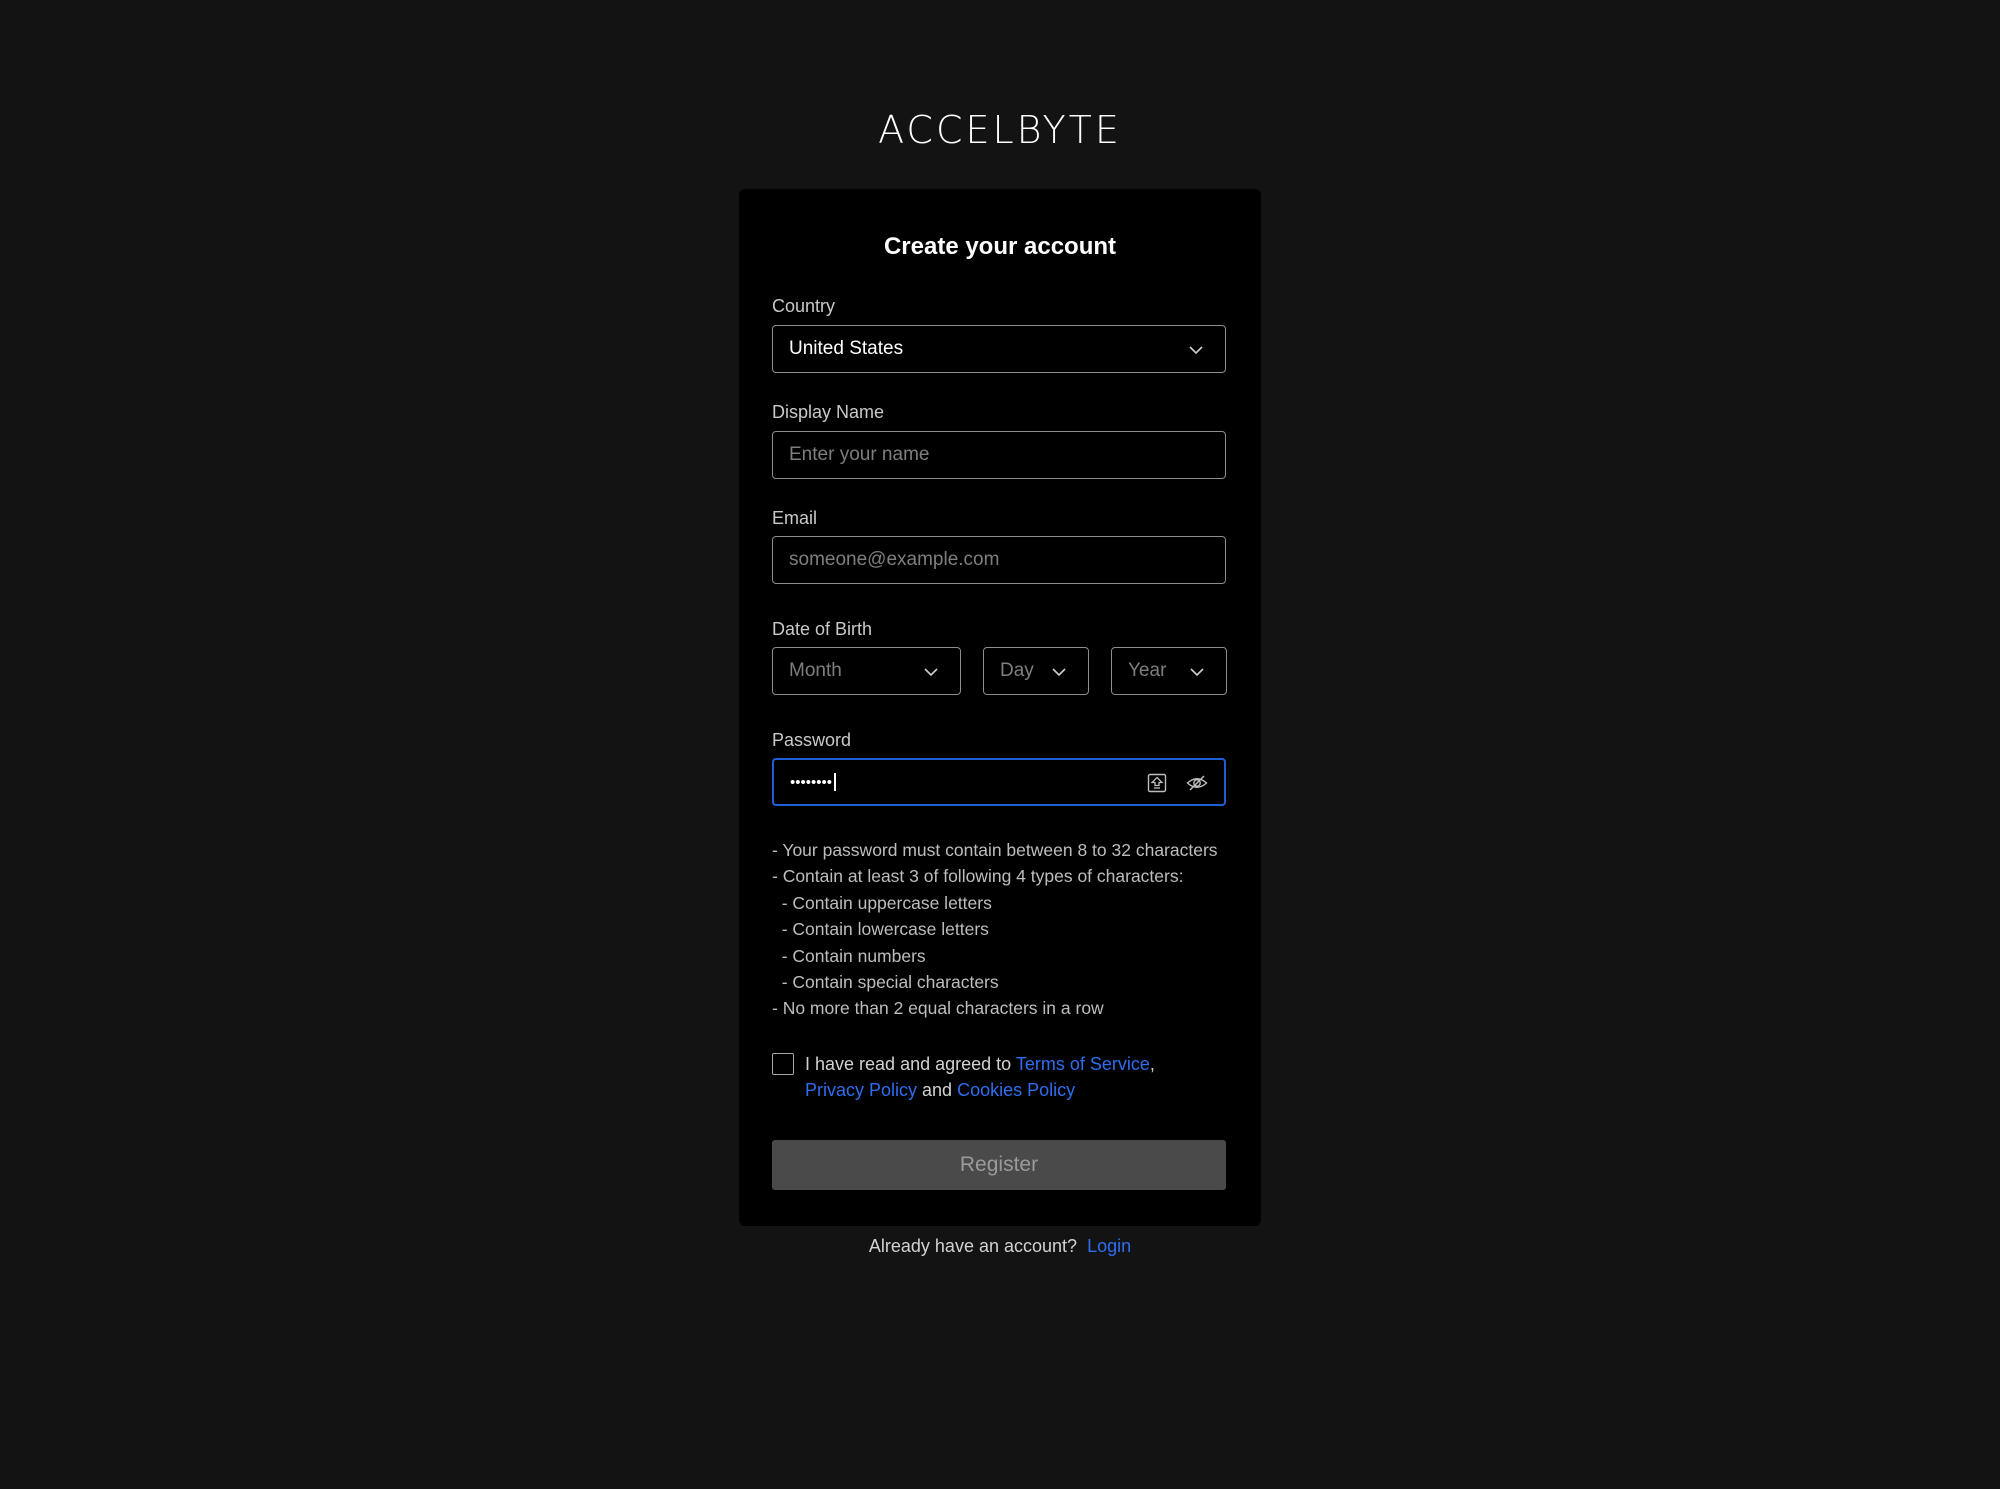 The width and height of the screenshot is (2000, 1489). Describe the element at coordinates (880, 929) in the screenshot. I see `rule-item: - Contain lowercase letters` at that location.